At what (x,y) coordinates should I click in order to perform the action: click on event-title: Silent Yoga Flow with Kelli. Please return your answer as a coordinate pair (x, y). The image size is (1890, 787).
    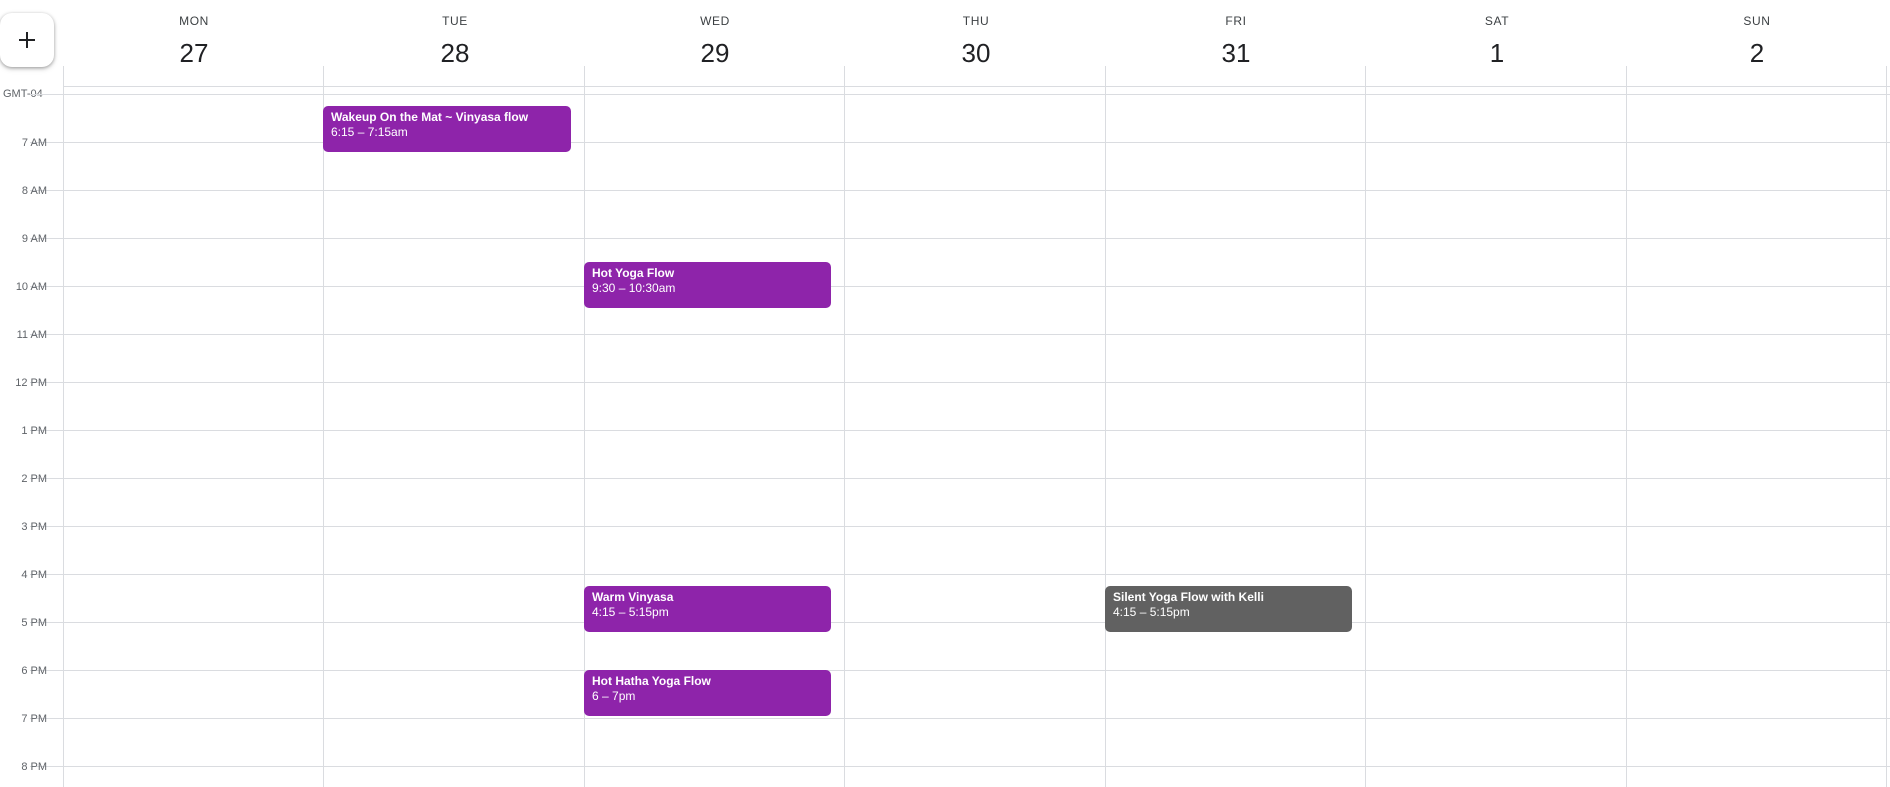
    Looking at the image, I should click on (1188, 597).